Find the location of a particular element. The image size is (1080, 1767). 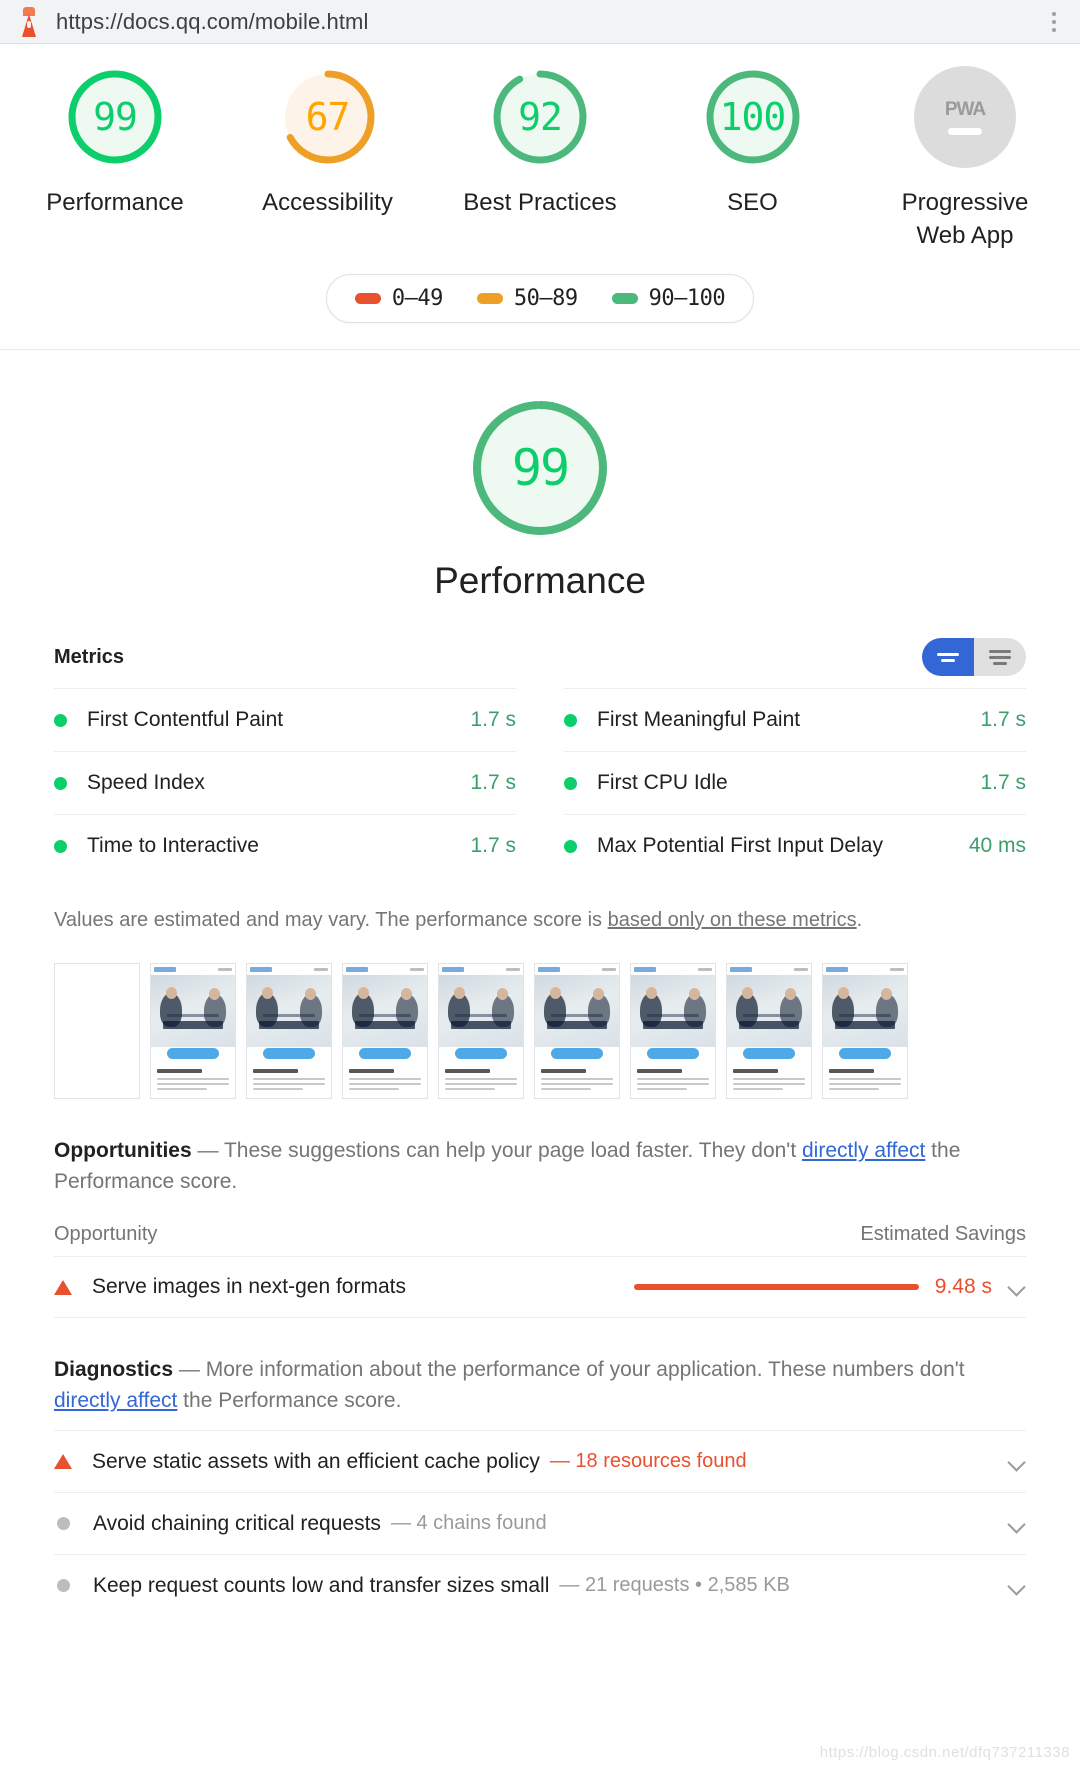

watermark-text: https://blog.csdn.net/dfq737211338 is located at coordinates (944, 1752).